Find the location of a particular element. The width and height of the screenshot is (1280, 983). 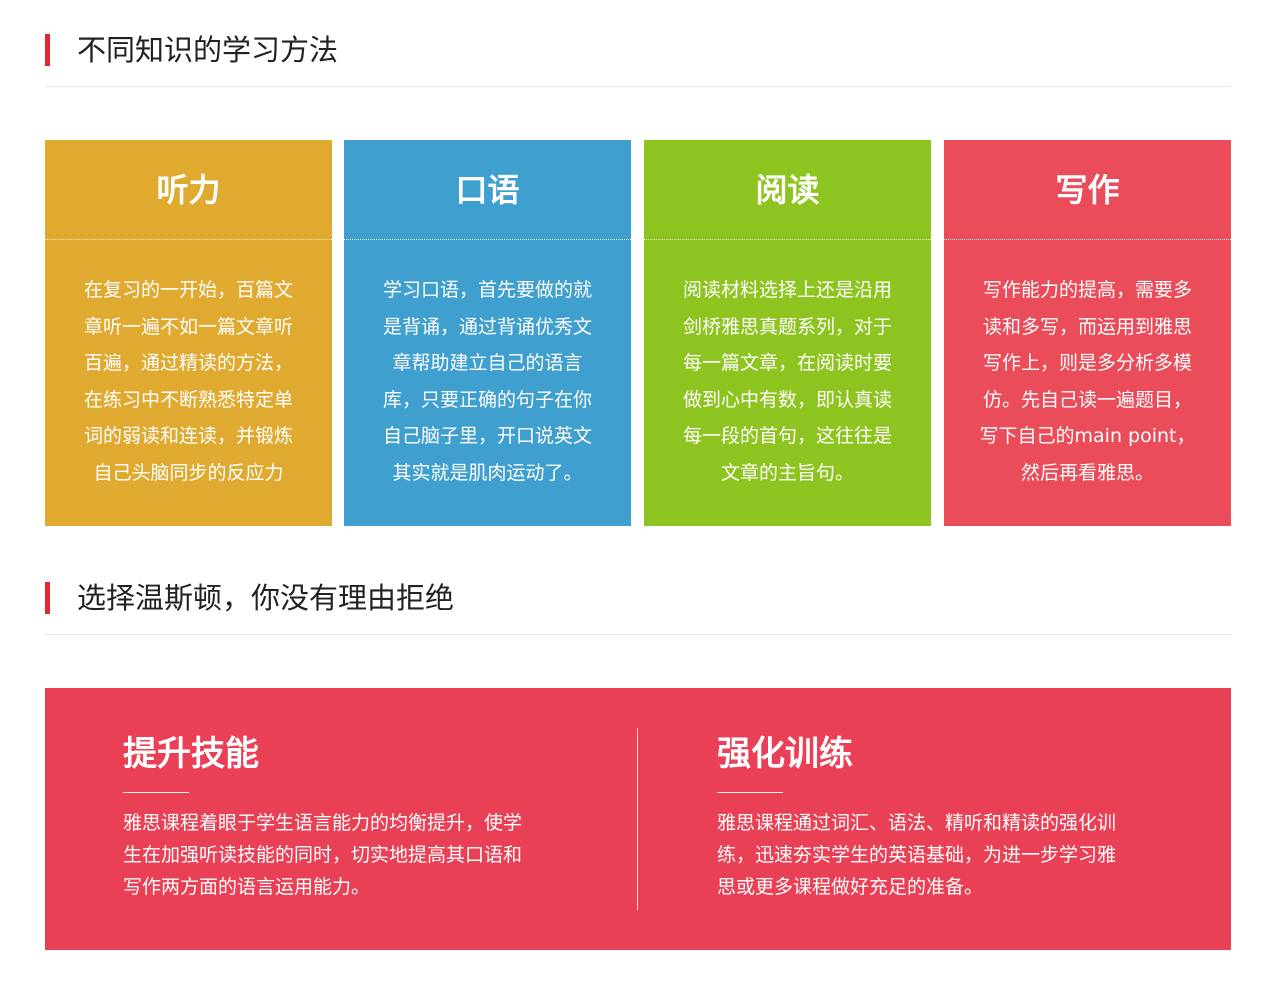

card-text-line: 写作上，则是多分析多模 is located at coordinates (1087, 363).